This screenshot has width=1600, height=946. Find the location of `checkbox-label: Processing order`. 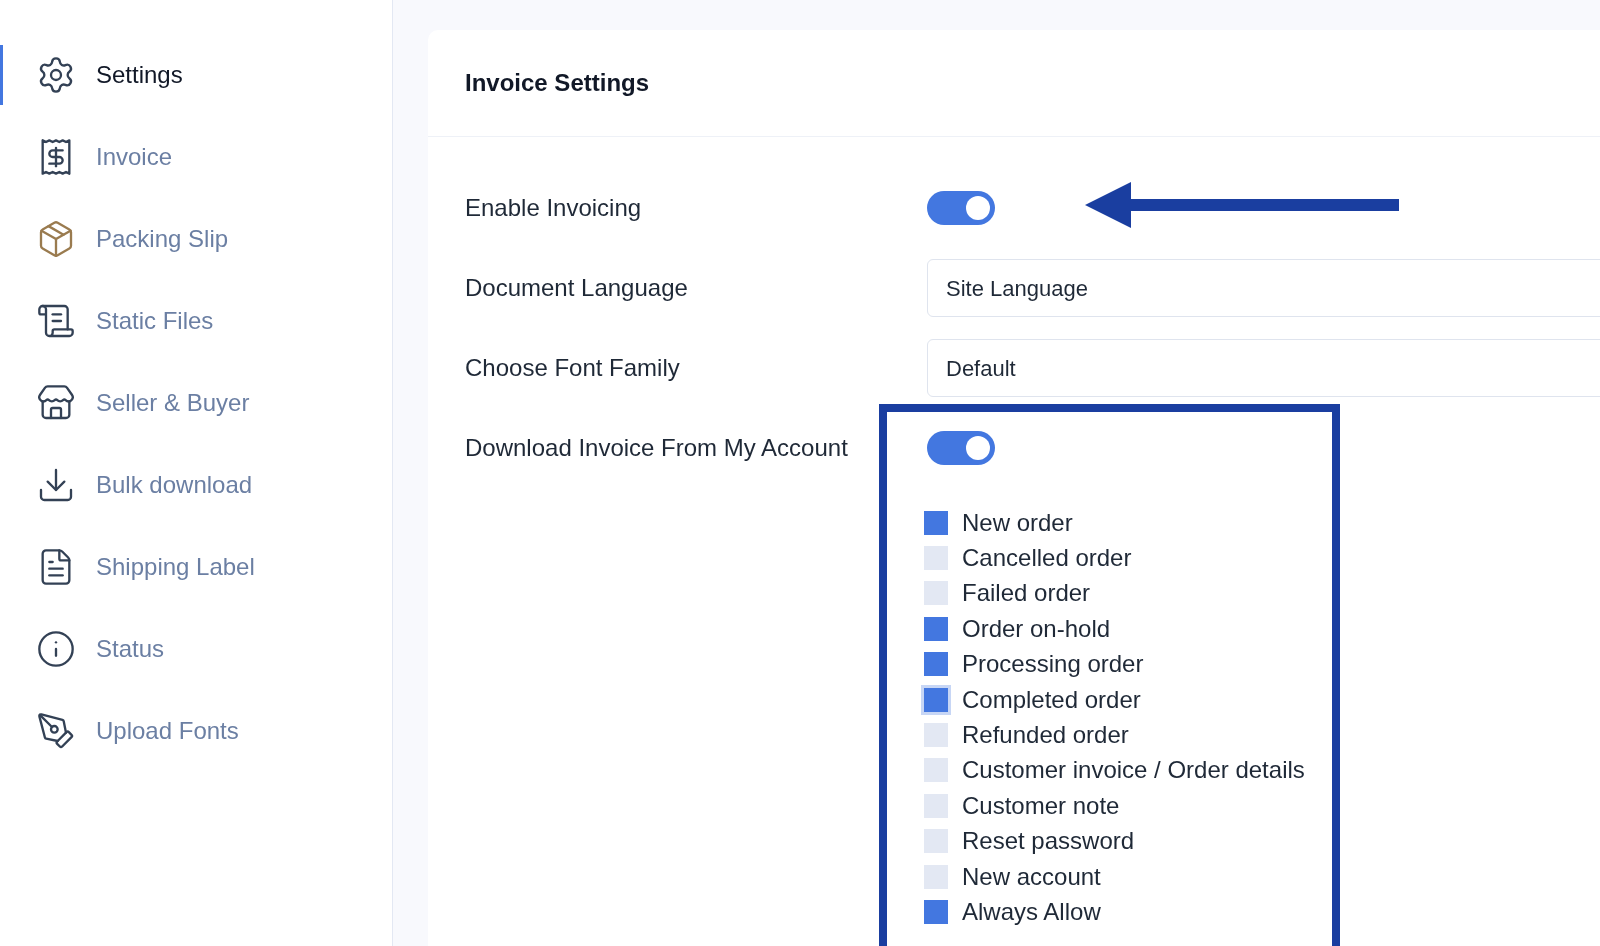

checkbox-label: Processing order is located at coordinates (1053, 664).